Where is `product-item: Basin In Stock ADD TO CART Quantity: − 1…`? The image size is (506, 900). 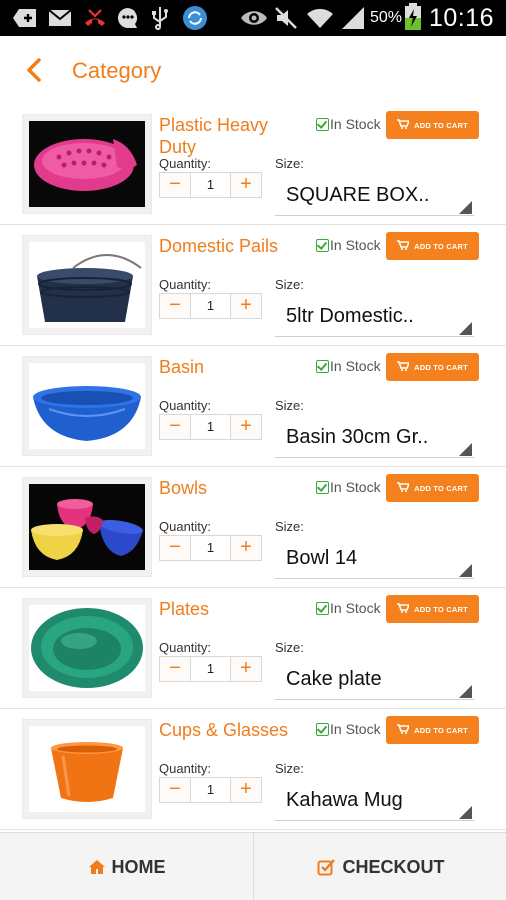
product-item: Basin In Stock ADD TO CART Quantity: − 1… is located at coordinates (253, 406).